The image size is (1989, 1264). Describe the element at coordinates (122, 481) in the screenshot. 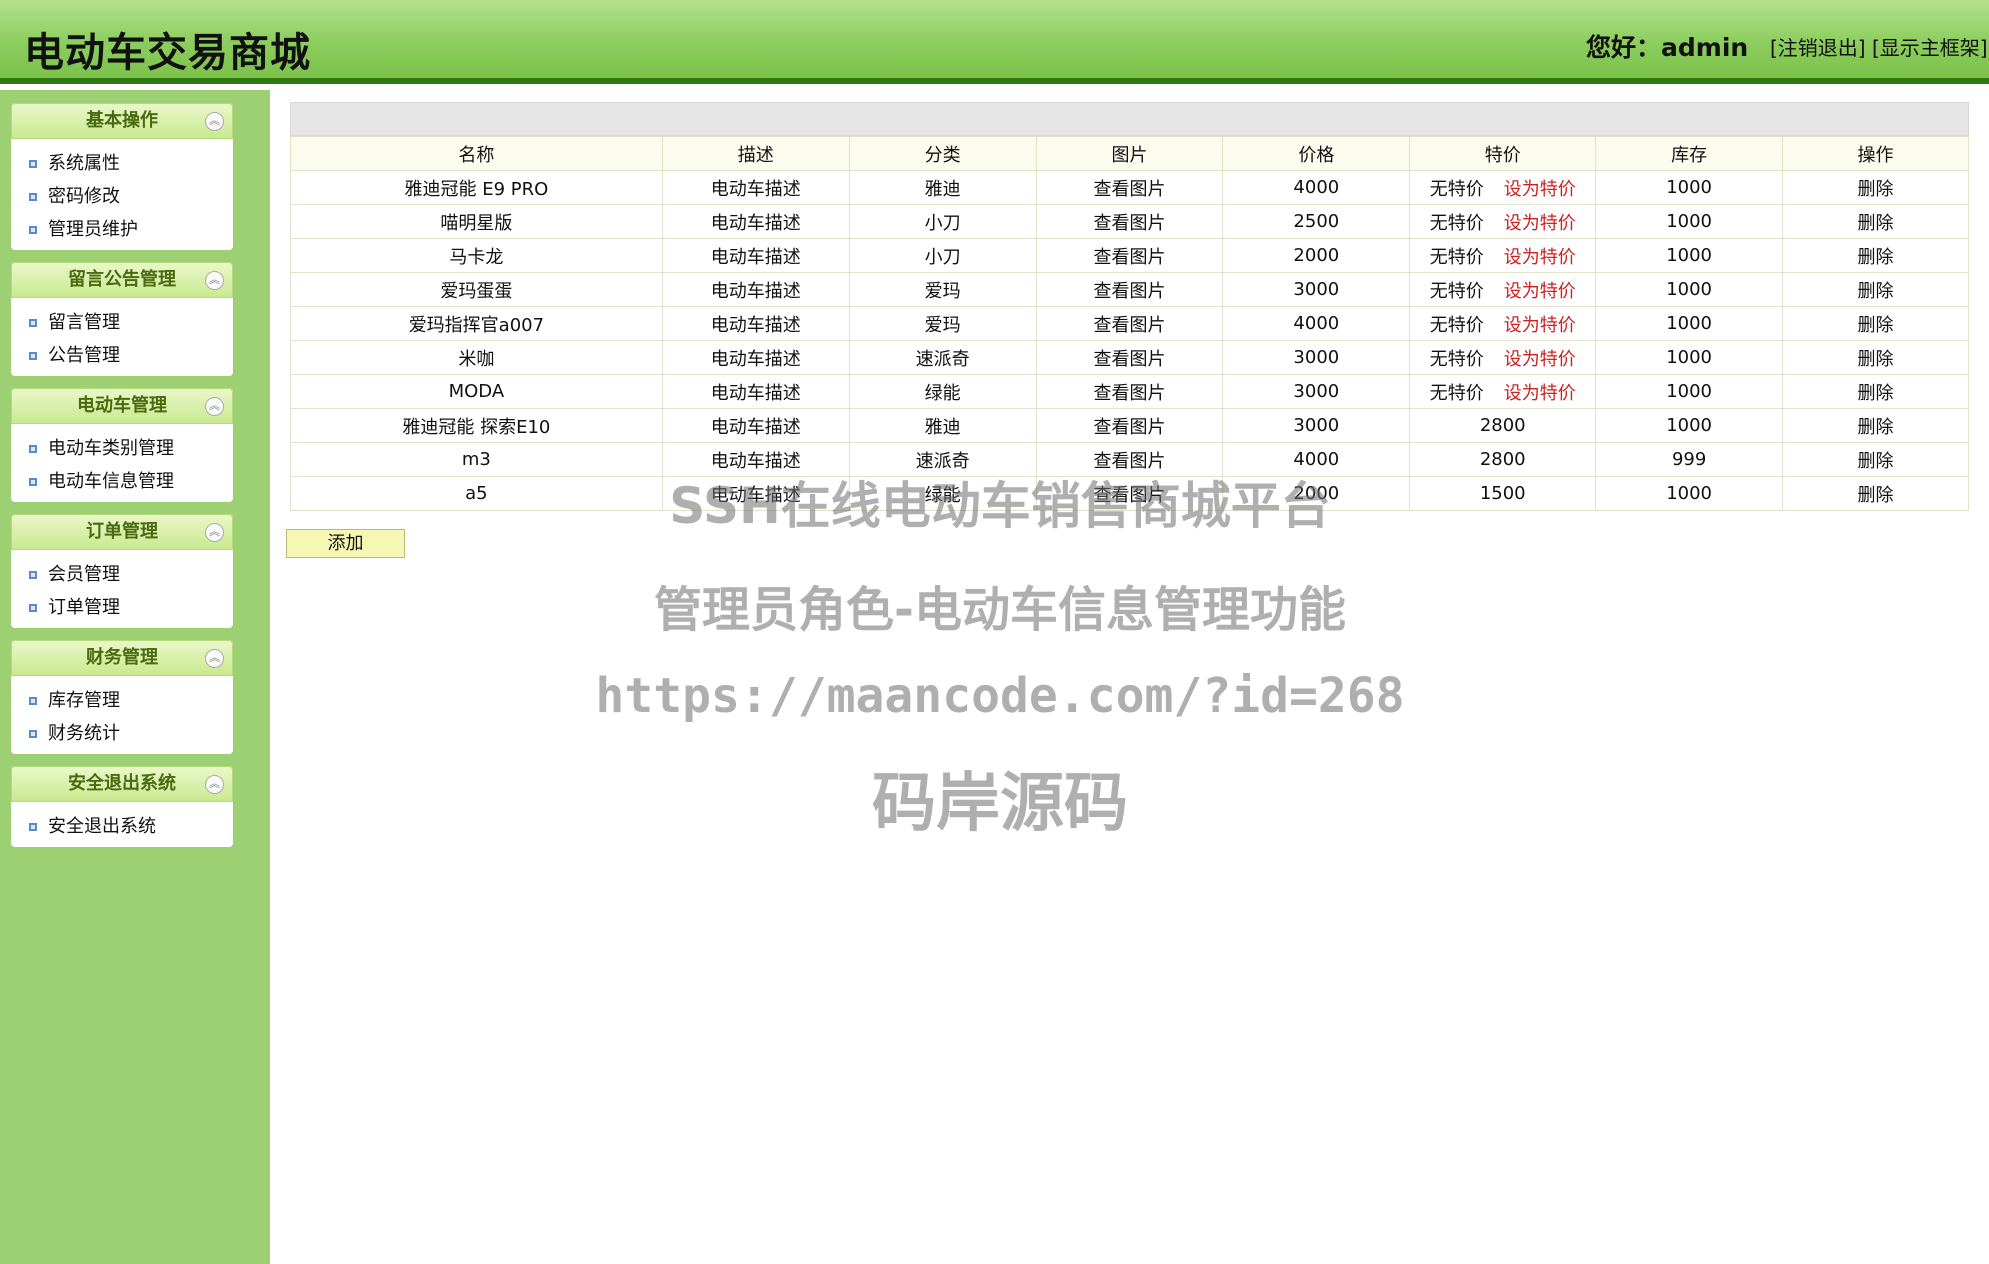

I see `sidebar-item: 电动车信息管理` at that location.